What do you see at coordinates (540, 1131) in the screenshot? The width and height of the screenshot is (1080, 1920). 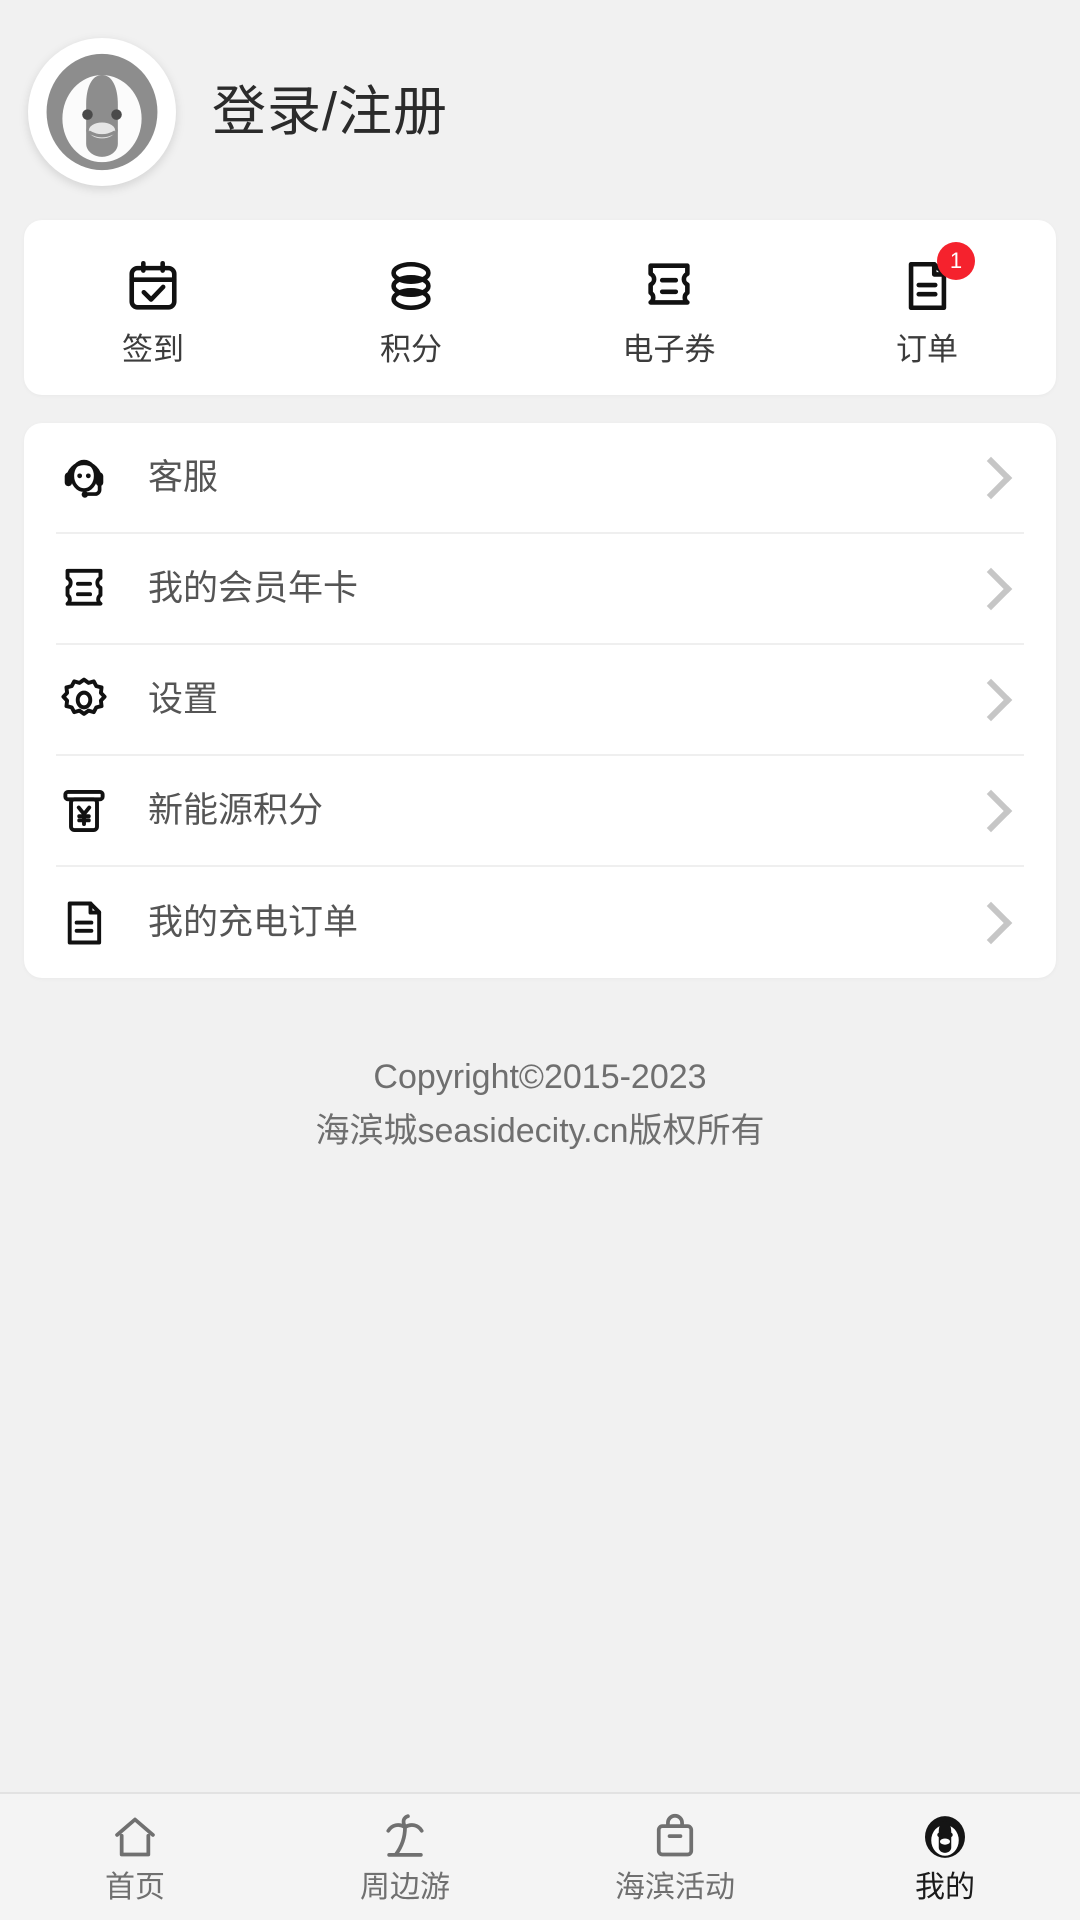 I see `copyright-line-2: 海滨城seasidecity.cn版权所有` at bounding box center [540, 1131].